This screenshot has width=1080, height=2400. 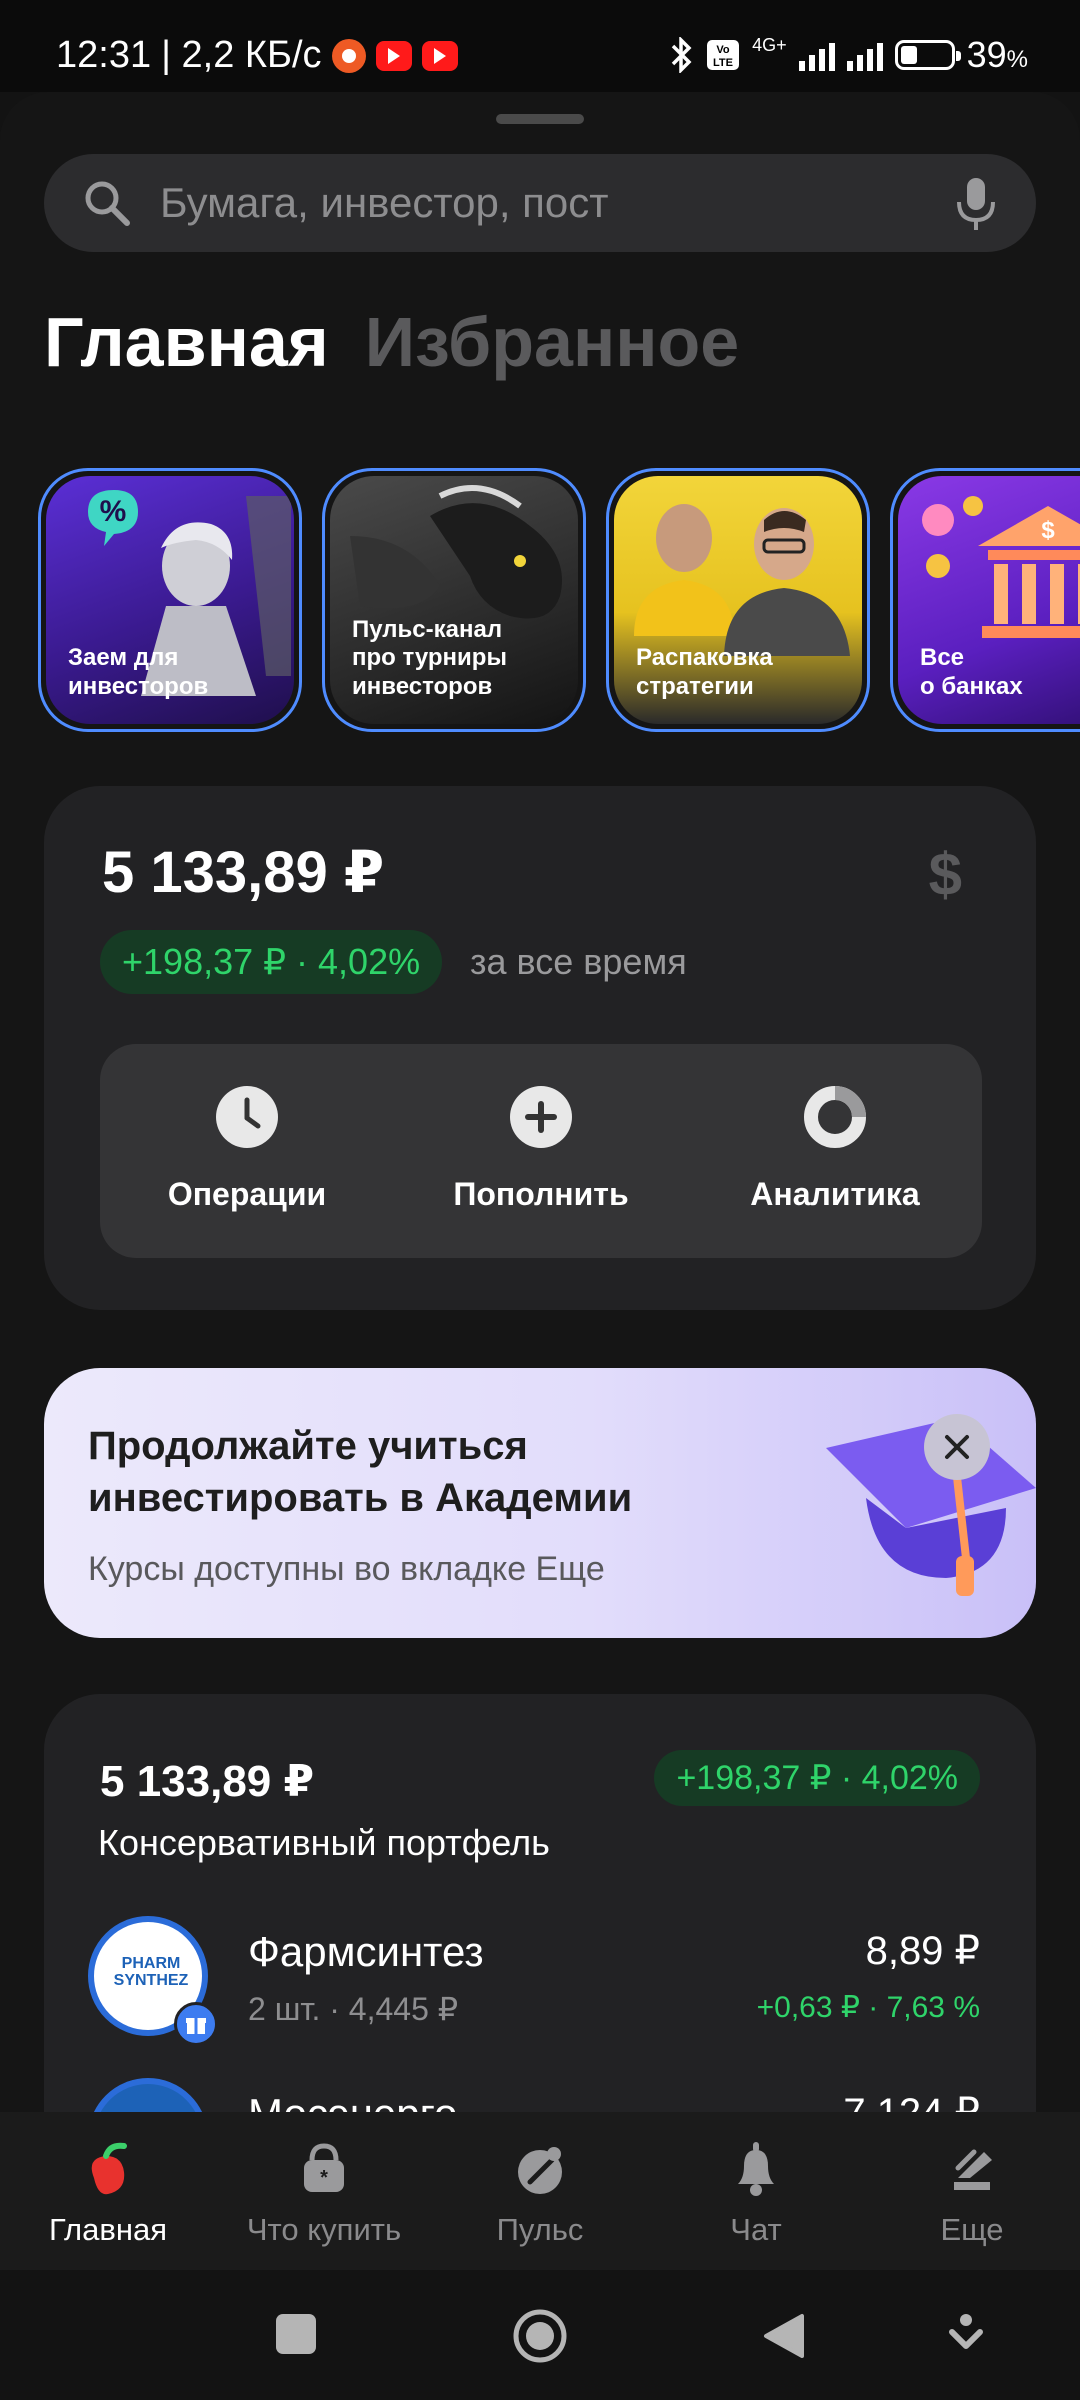 I want to click on top-up-button: Пополнить, so click(x=541, y=1151).